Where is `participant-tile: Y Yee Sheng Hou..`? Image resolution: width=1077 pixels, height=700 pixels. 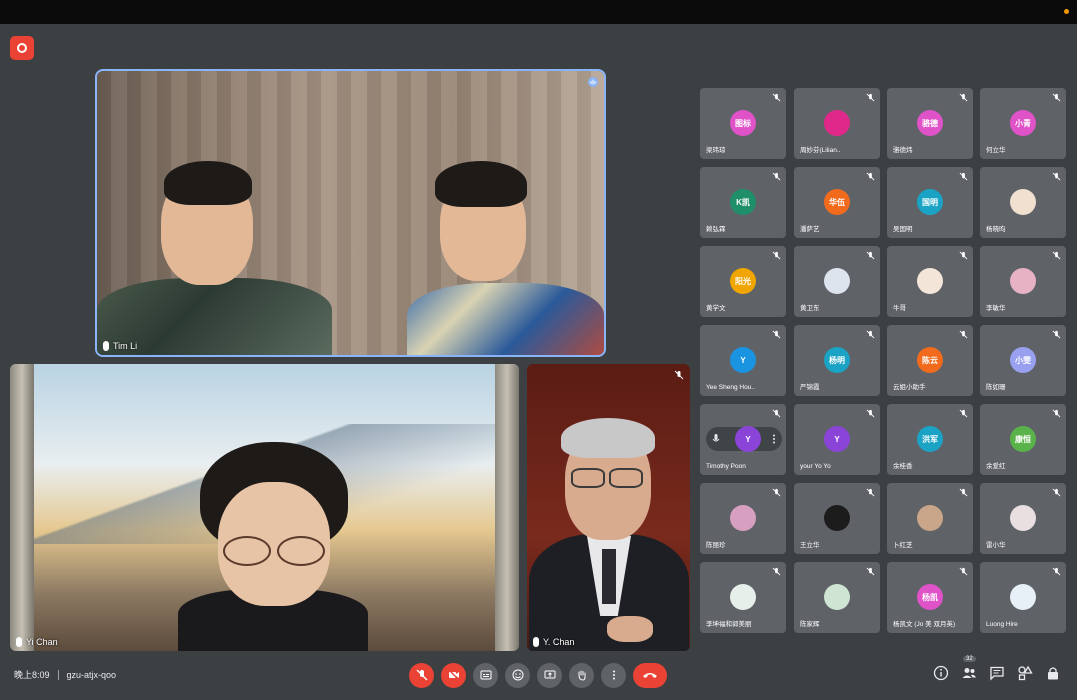
participant-tile: Y Yee Sheng Hou.. is located at coordinates (743, 360).